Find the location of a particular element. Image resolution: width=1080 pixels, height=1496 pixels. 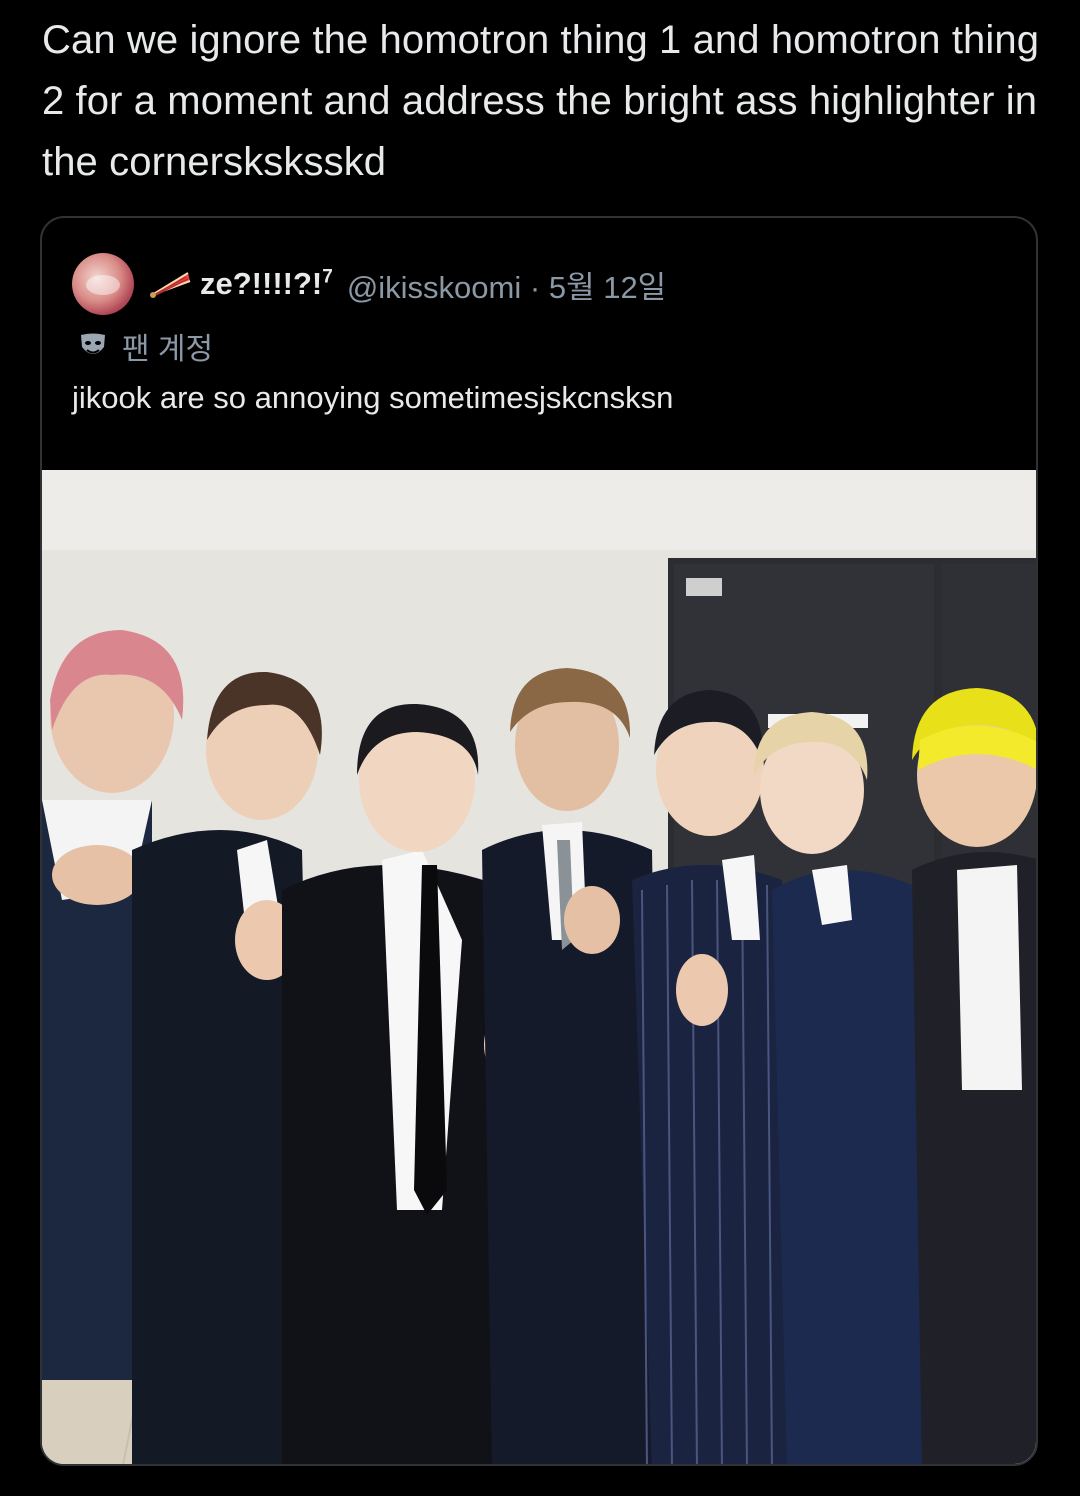

fan-account-badge: 팬 계정 is located at coordinates (145, 346).